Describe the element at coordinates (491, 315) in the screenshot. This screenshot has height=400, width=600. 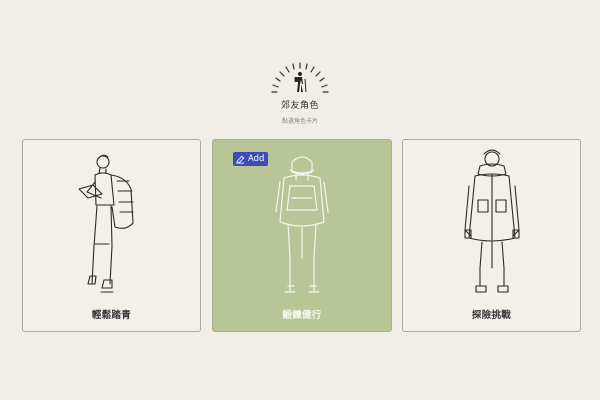
I see `role-card-label: 探險挑戰` at that location.